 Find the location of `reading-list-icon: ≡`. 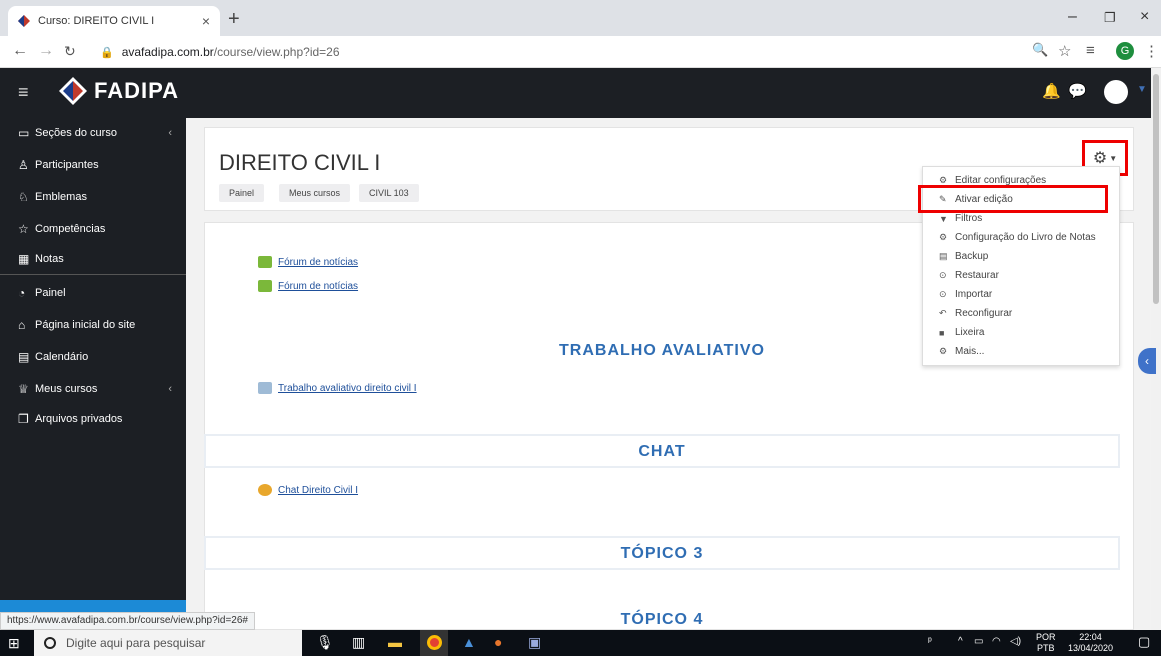

reading-list-icon: ≡ is located at coordinates (1090, 50).